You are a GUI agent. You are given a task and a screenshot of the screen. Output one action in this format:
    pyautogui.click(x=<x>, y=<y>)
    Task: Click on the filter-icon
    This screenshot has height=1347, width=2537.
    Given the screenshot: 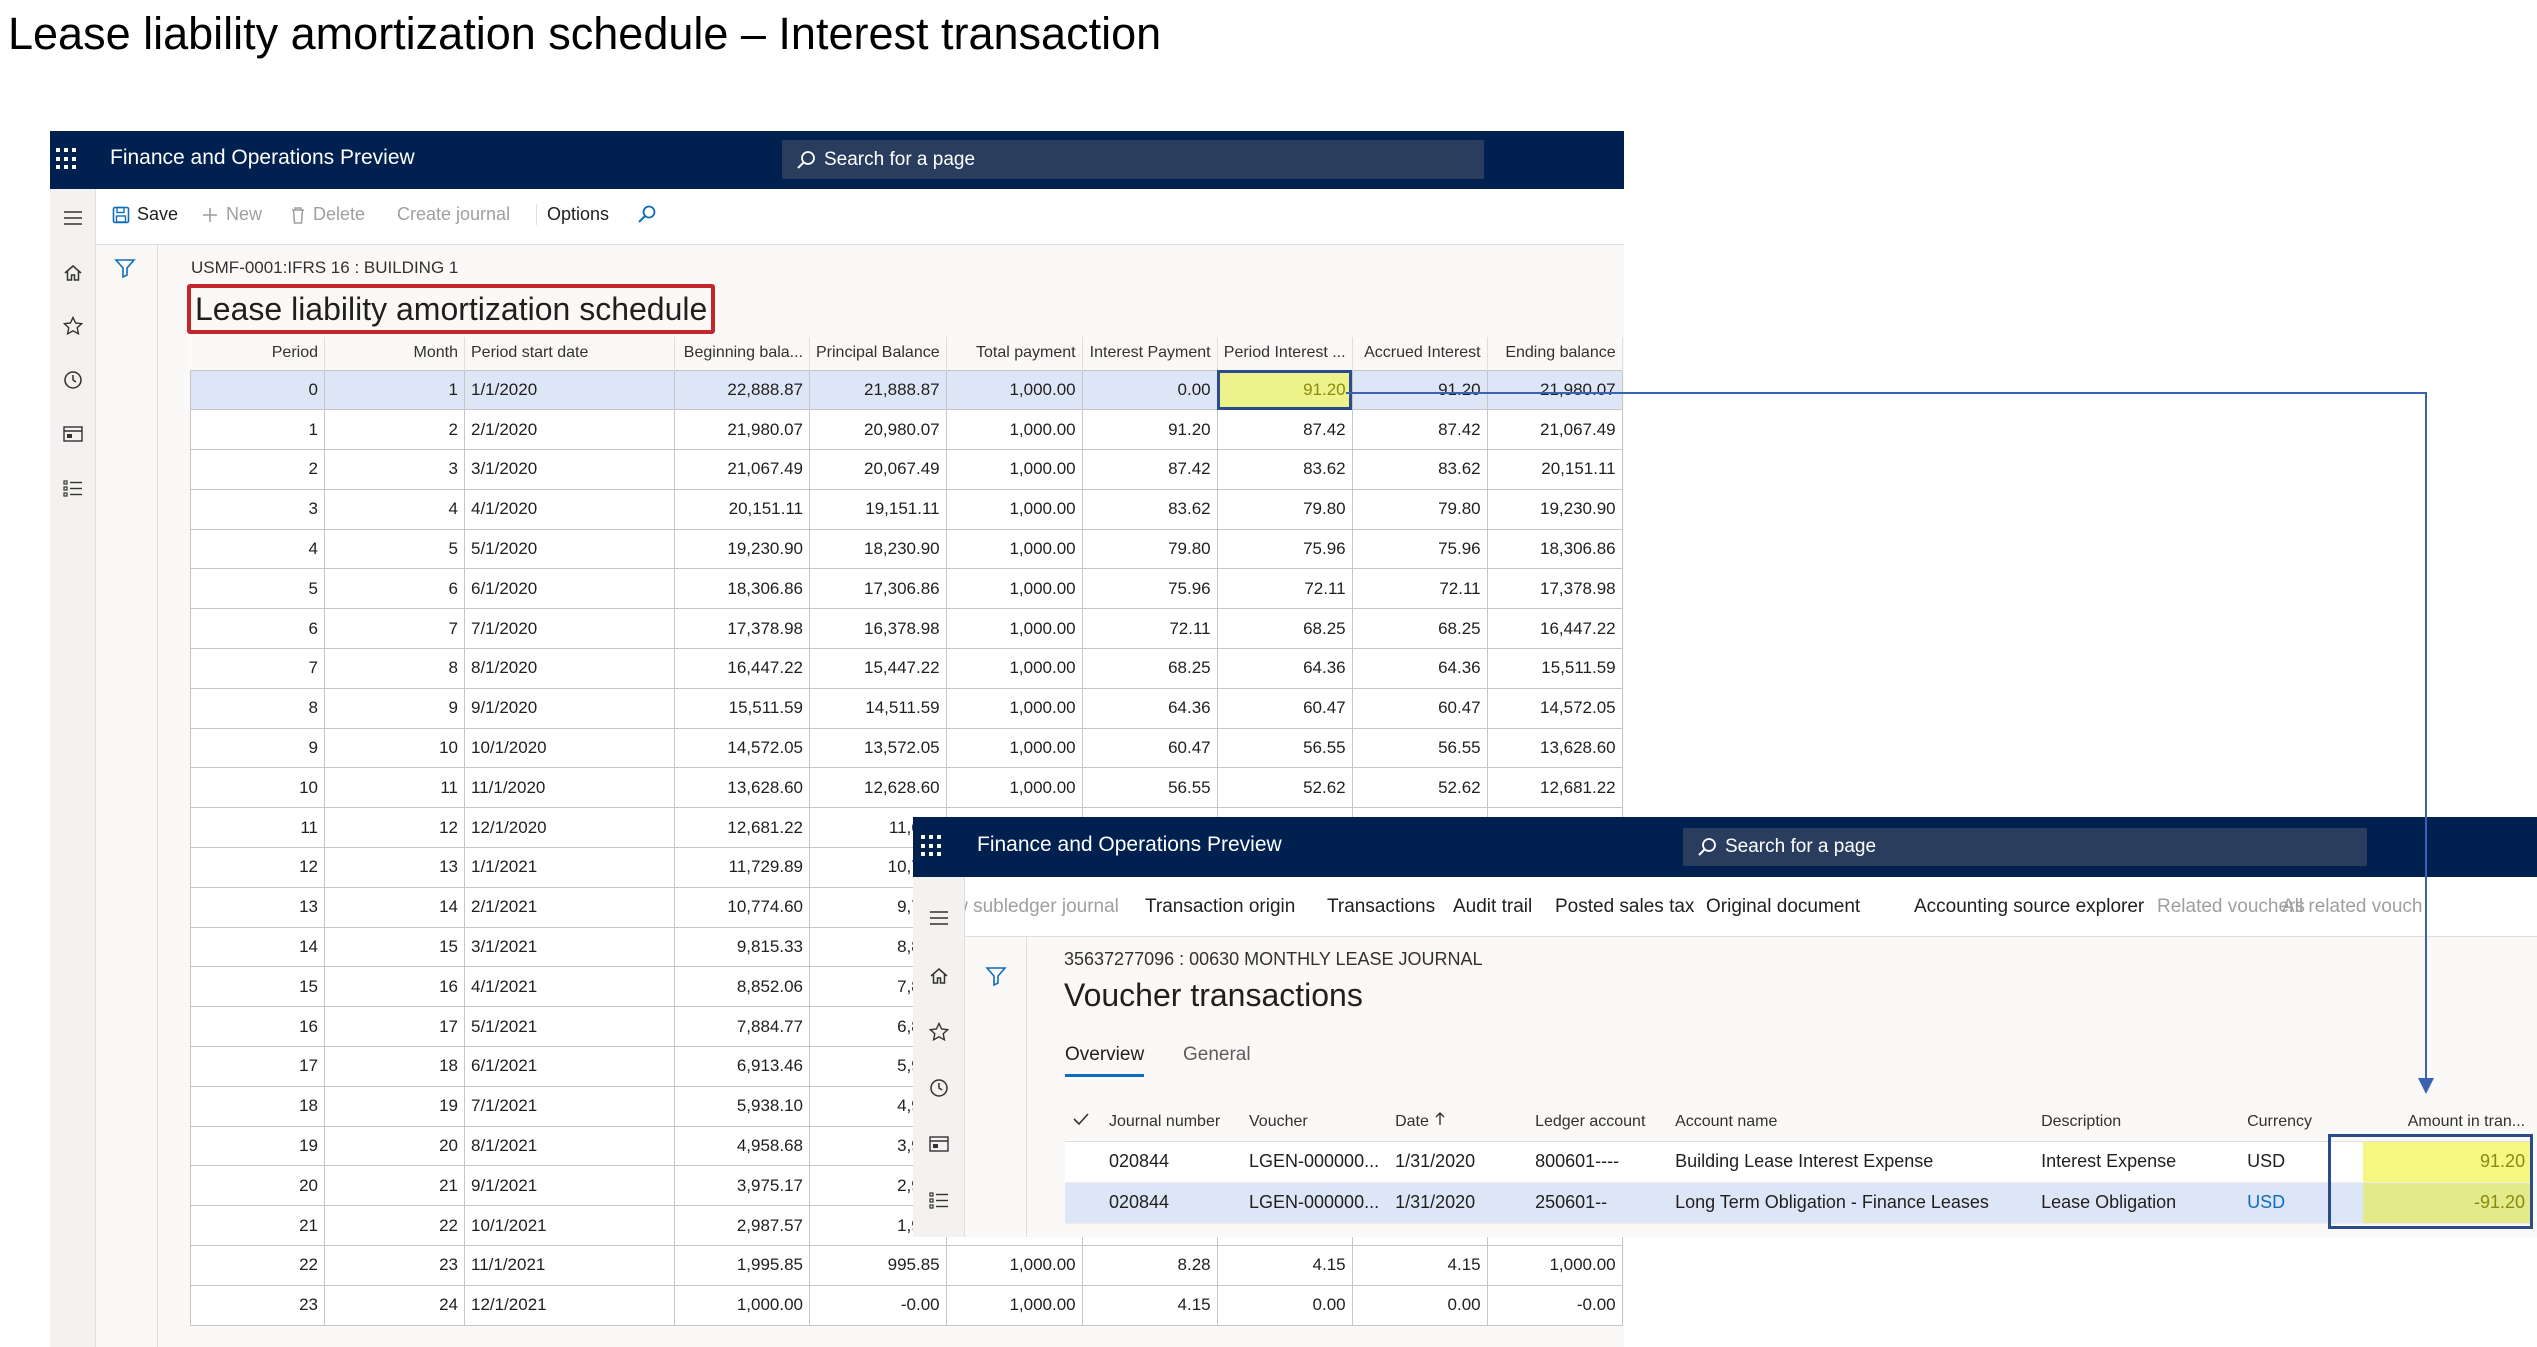 What is the action you would take?
    pyautogui.click(x=996, y=978)
    